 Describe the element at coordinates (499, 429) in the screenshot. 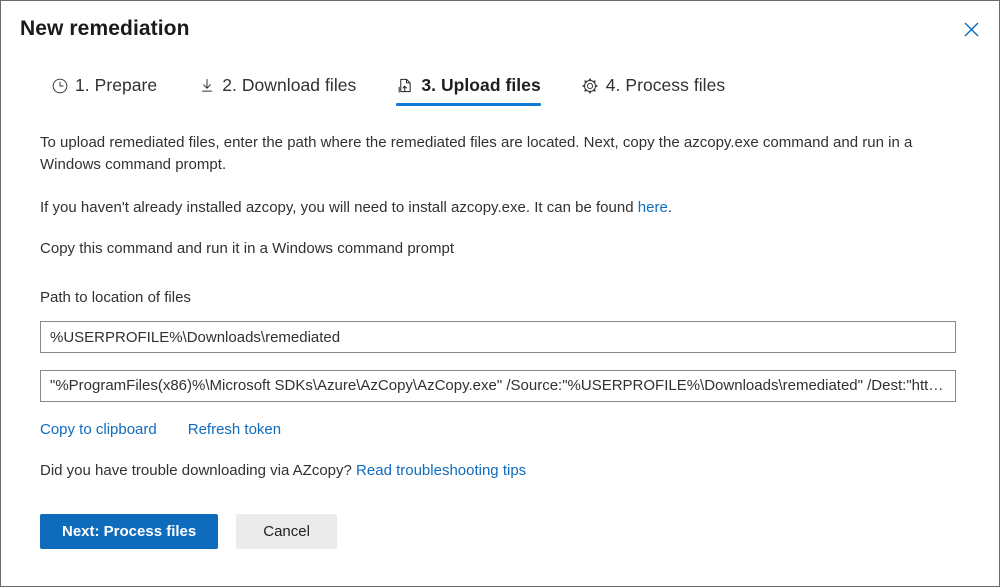

I see `command-actions: Copy to clipboard Refresh token` at that location.